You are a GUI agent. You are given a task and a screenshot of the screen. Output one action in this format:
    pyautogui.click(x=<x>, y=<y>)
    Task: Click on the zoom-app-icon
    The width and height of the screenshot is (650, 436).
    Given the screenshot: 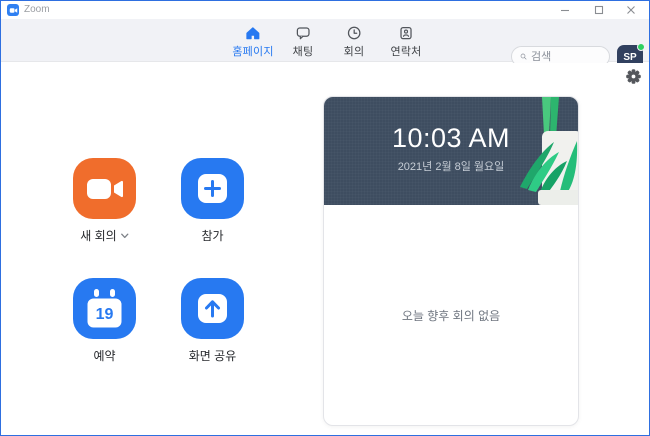 What is the action you would take?
    pyautogui.click(x=13, y=10)
    